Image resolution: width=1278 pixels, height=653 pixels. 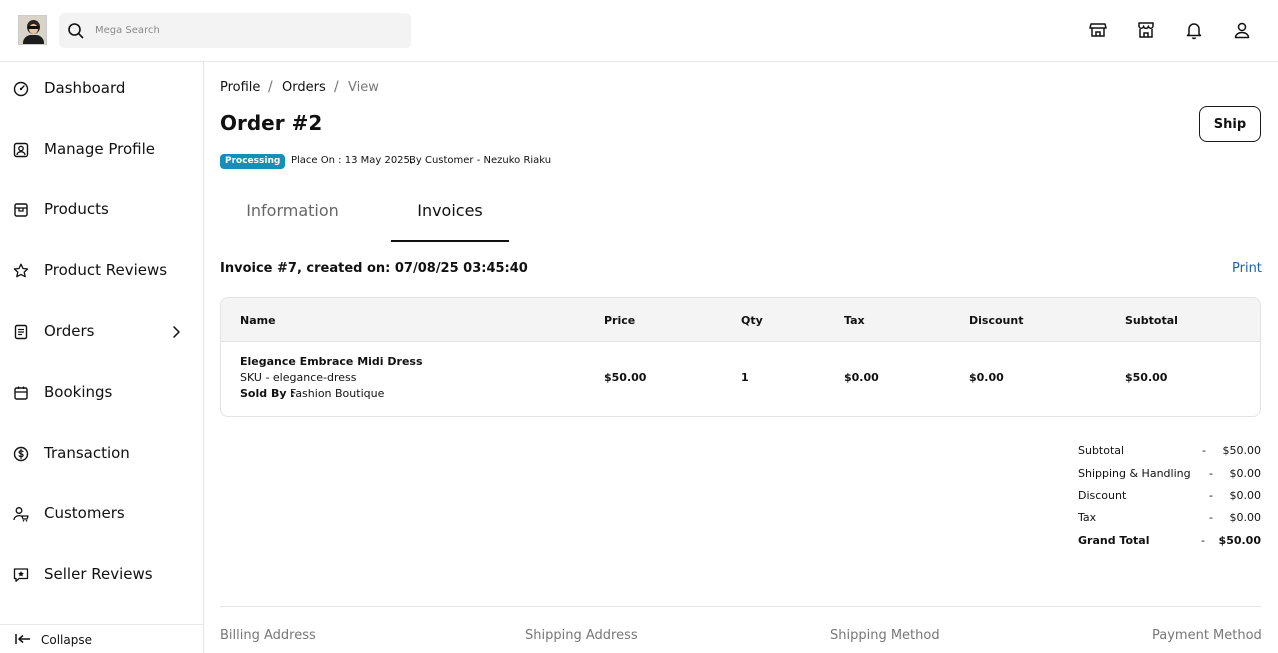 What do you see at coordinates (620, 320) in the screenshot?
I see `column-header-price: Price` at bounding box center [620, 320].